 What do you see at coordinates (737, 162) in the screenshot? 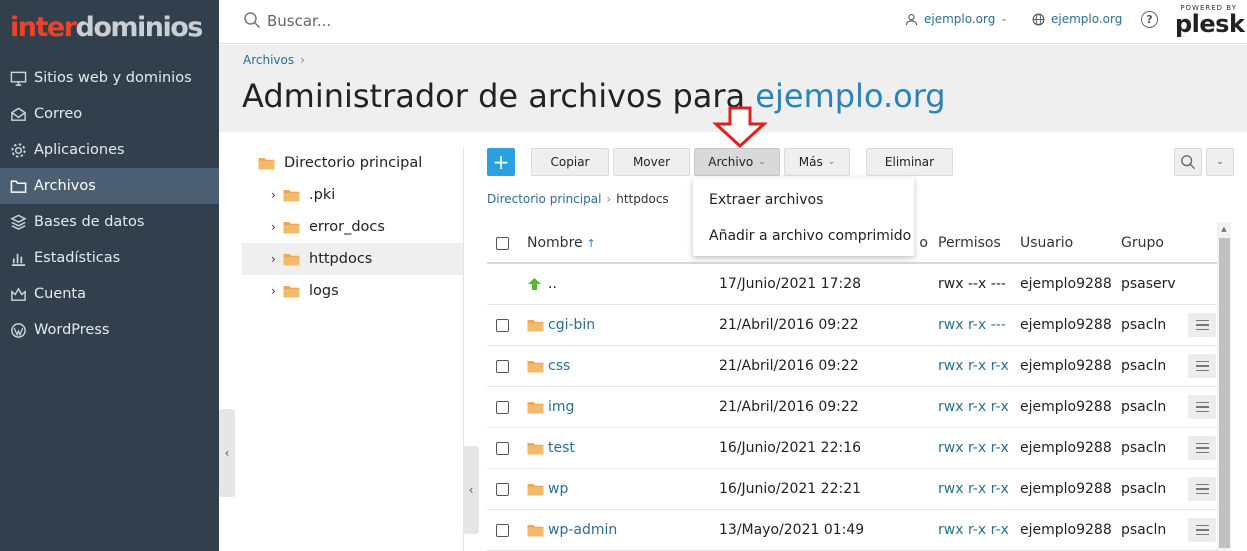
I see `archive-button: Archivo ⌄` at bounding box center [737, 162].